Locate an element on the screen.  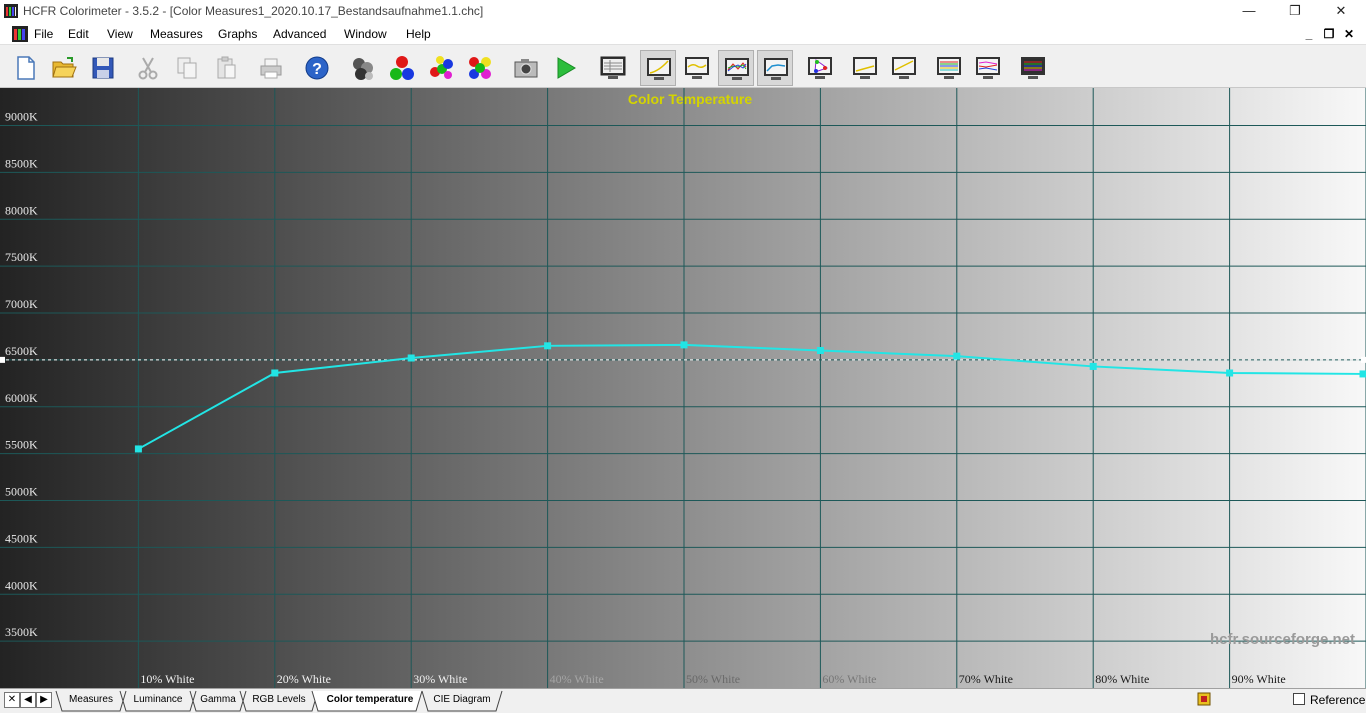
open-button is located at coordinates (64, 68).